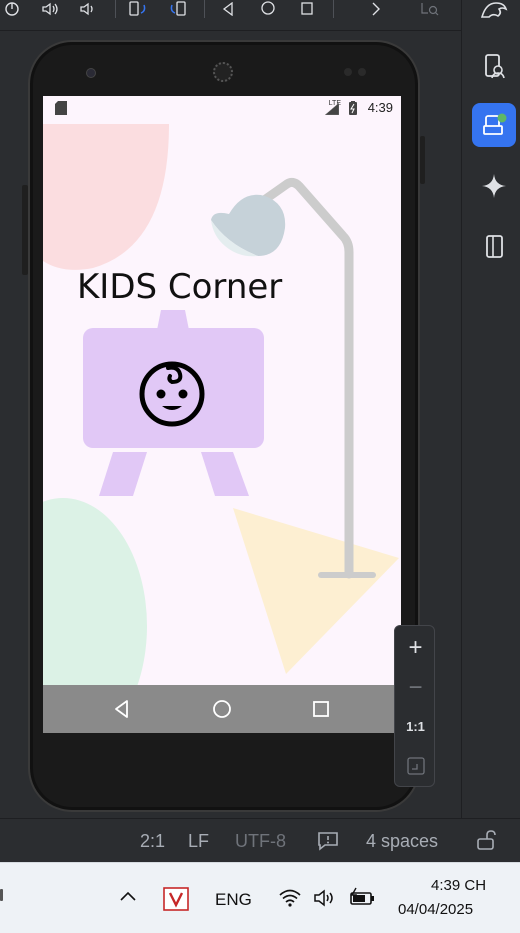 Image resolution: width=520 pixels, height=933 pixels. Describe the element at coordinates (494, 125) in the screenshot. I see `running-devices-icon` at that location.